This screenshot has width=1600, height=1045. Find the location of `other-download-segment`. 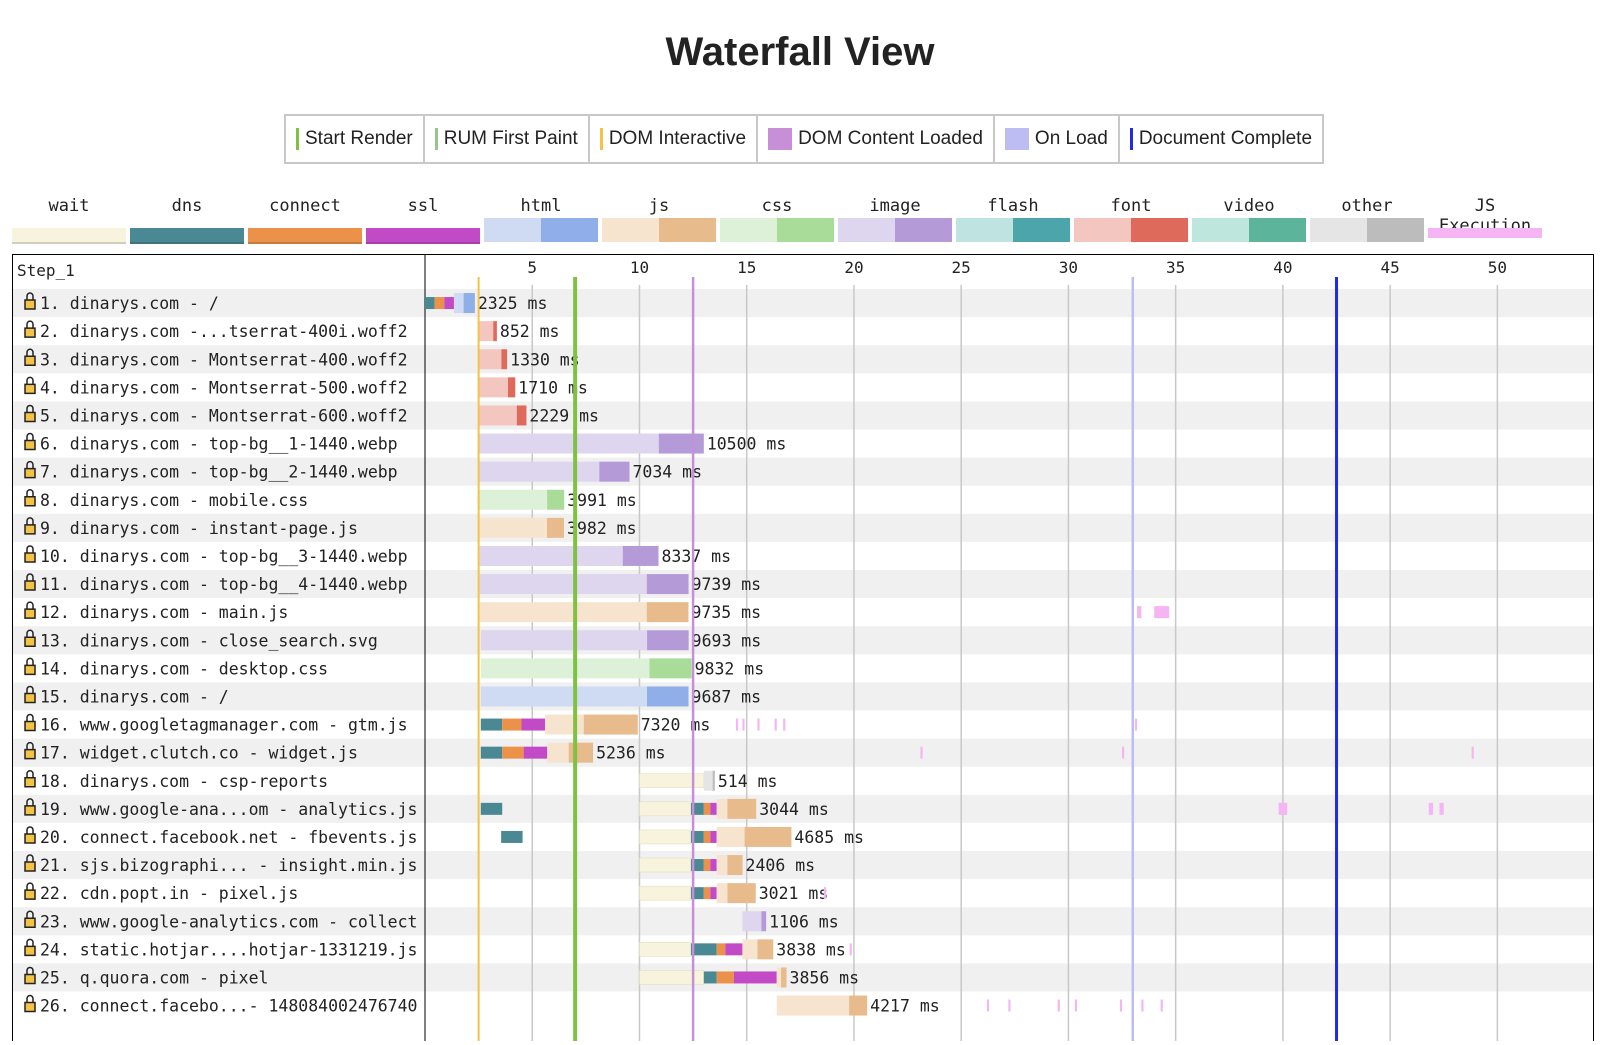

other-download-segment is located at coordinates (713, 780).